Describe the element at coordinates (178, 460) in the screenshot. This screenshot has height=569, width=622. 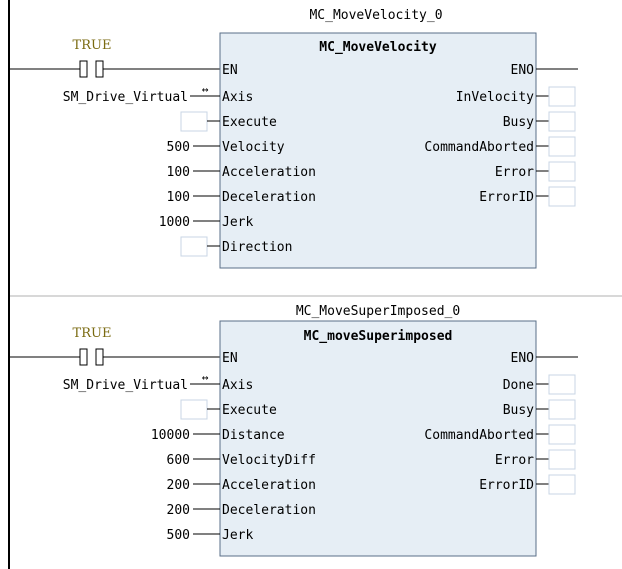
I see `input-value-velocitydiff: 600` at that location.